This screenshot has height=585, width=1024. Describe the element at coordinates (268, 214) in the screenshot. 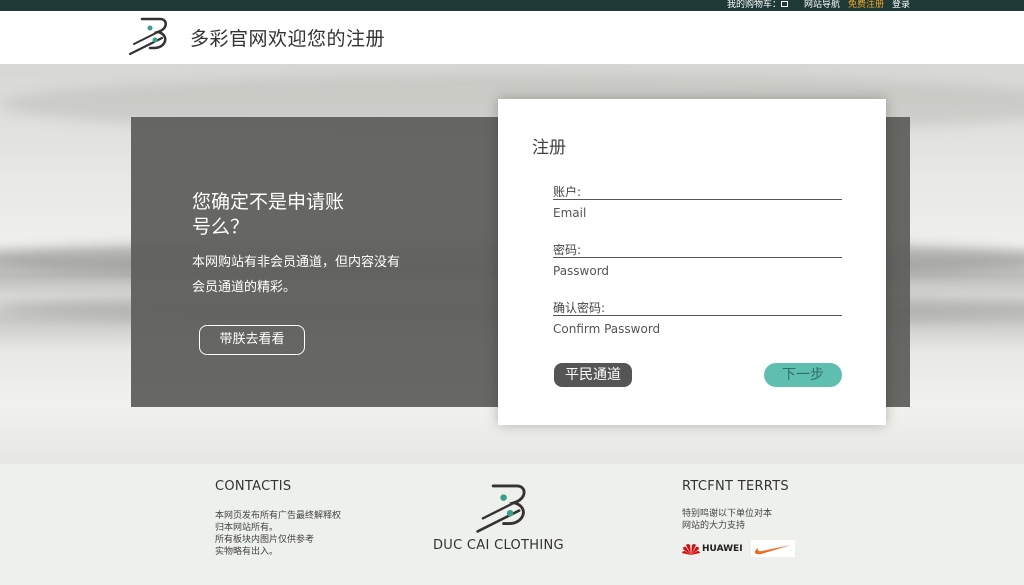

I see `promo-title: 您确定不是申请账号么？` at that location.